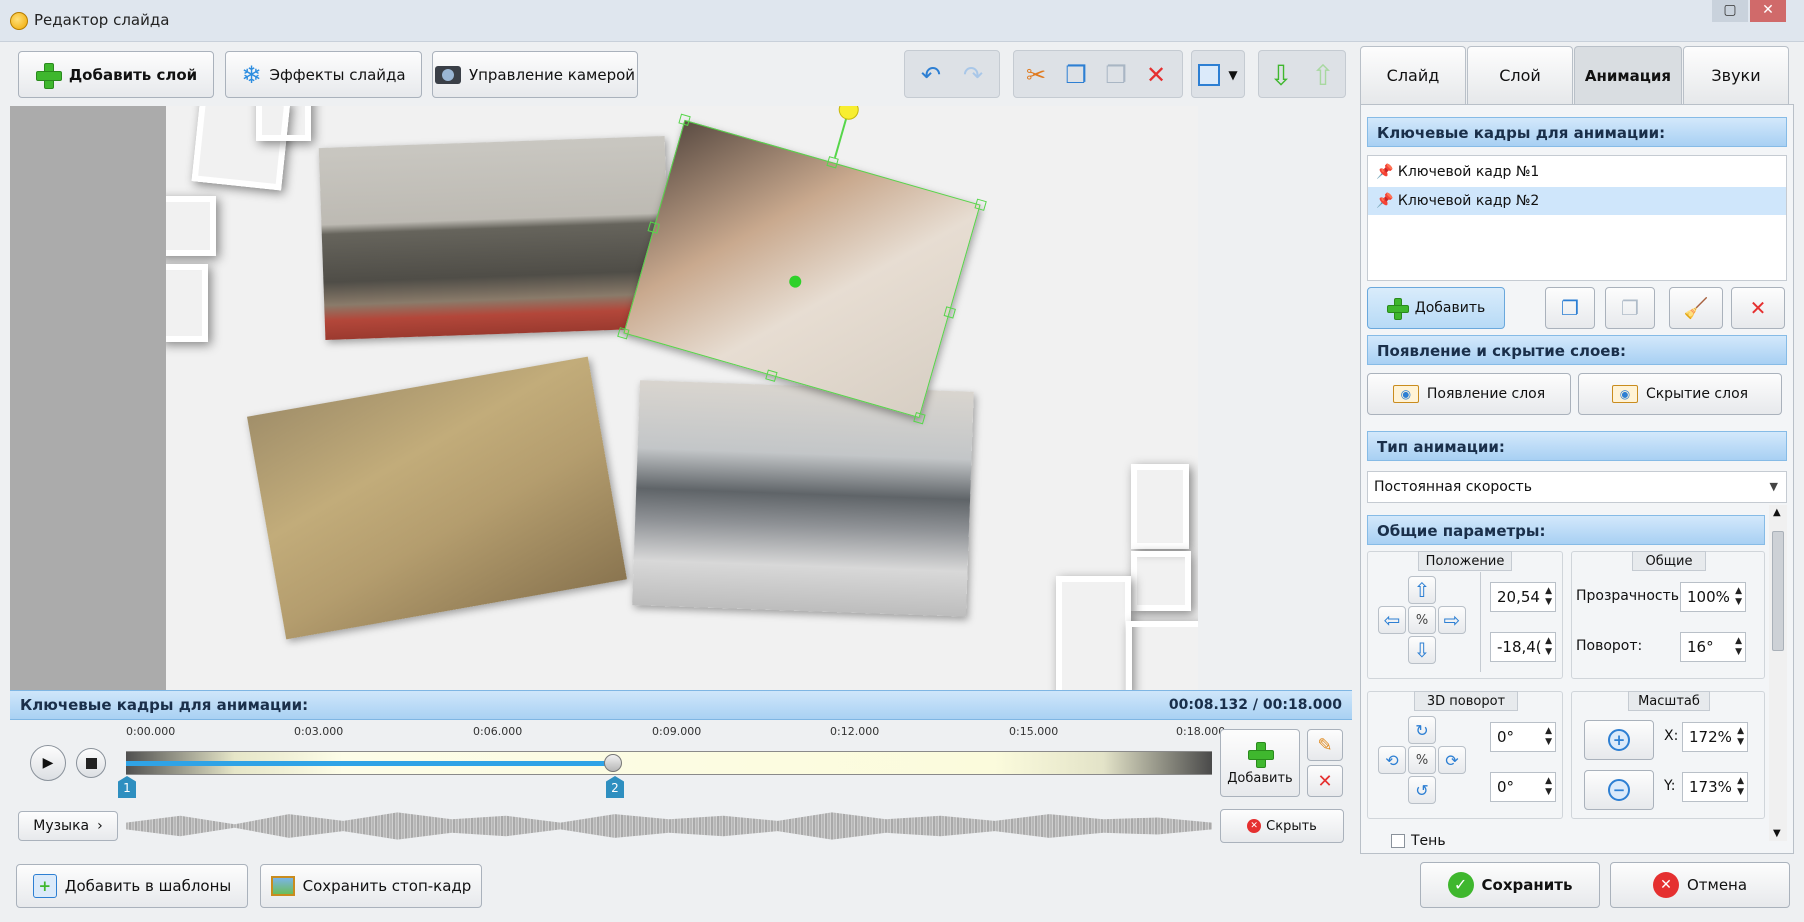 The width and height of the screenshot is (1804, 922). What do you see at coordinates (1036, 75) in the screenshot?
I see `cut-icon: ✂` at bounding box center [1036, 75].